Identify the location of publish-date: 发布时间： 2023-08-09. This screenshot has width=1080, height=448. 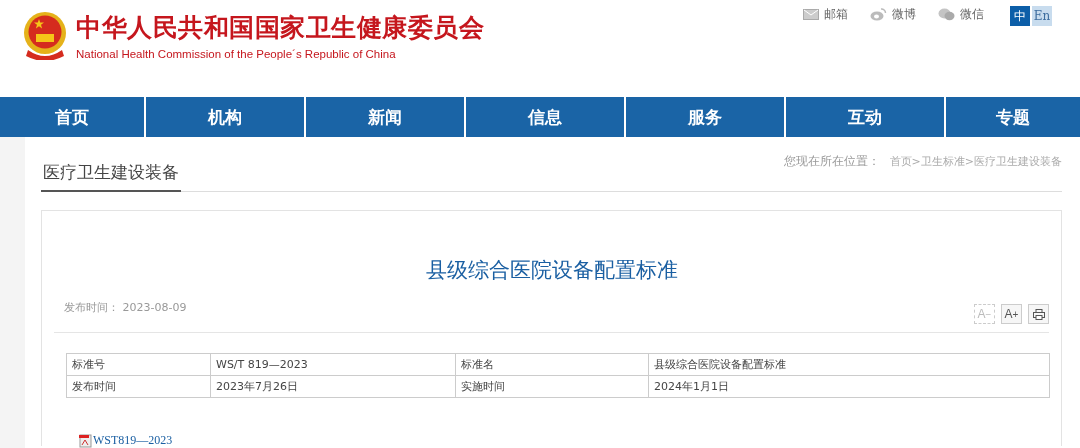
(125, 307).